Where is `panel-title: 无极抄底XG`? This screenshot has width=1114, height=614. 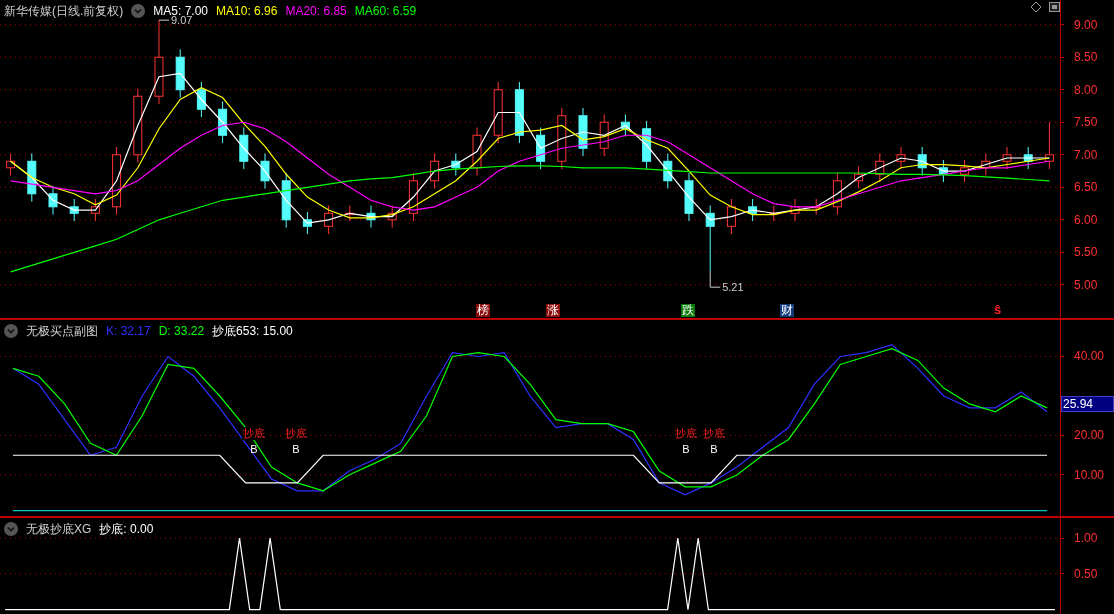
panel-title: 无极抄底XG is located at coordinates (59, 529).